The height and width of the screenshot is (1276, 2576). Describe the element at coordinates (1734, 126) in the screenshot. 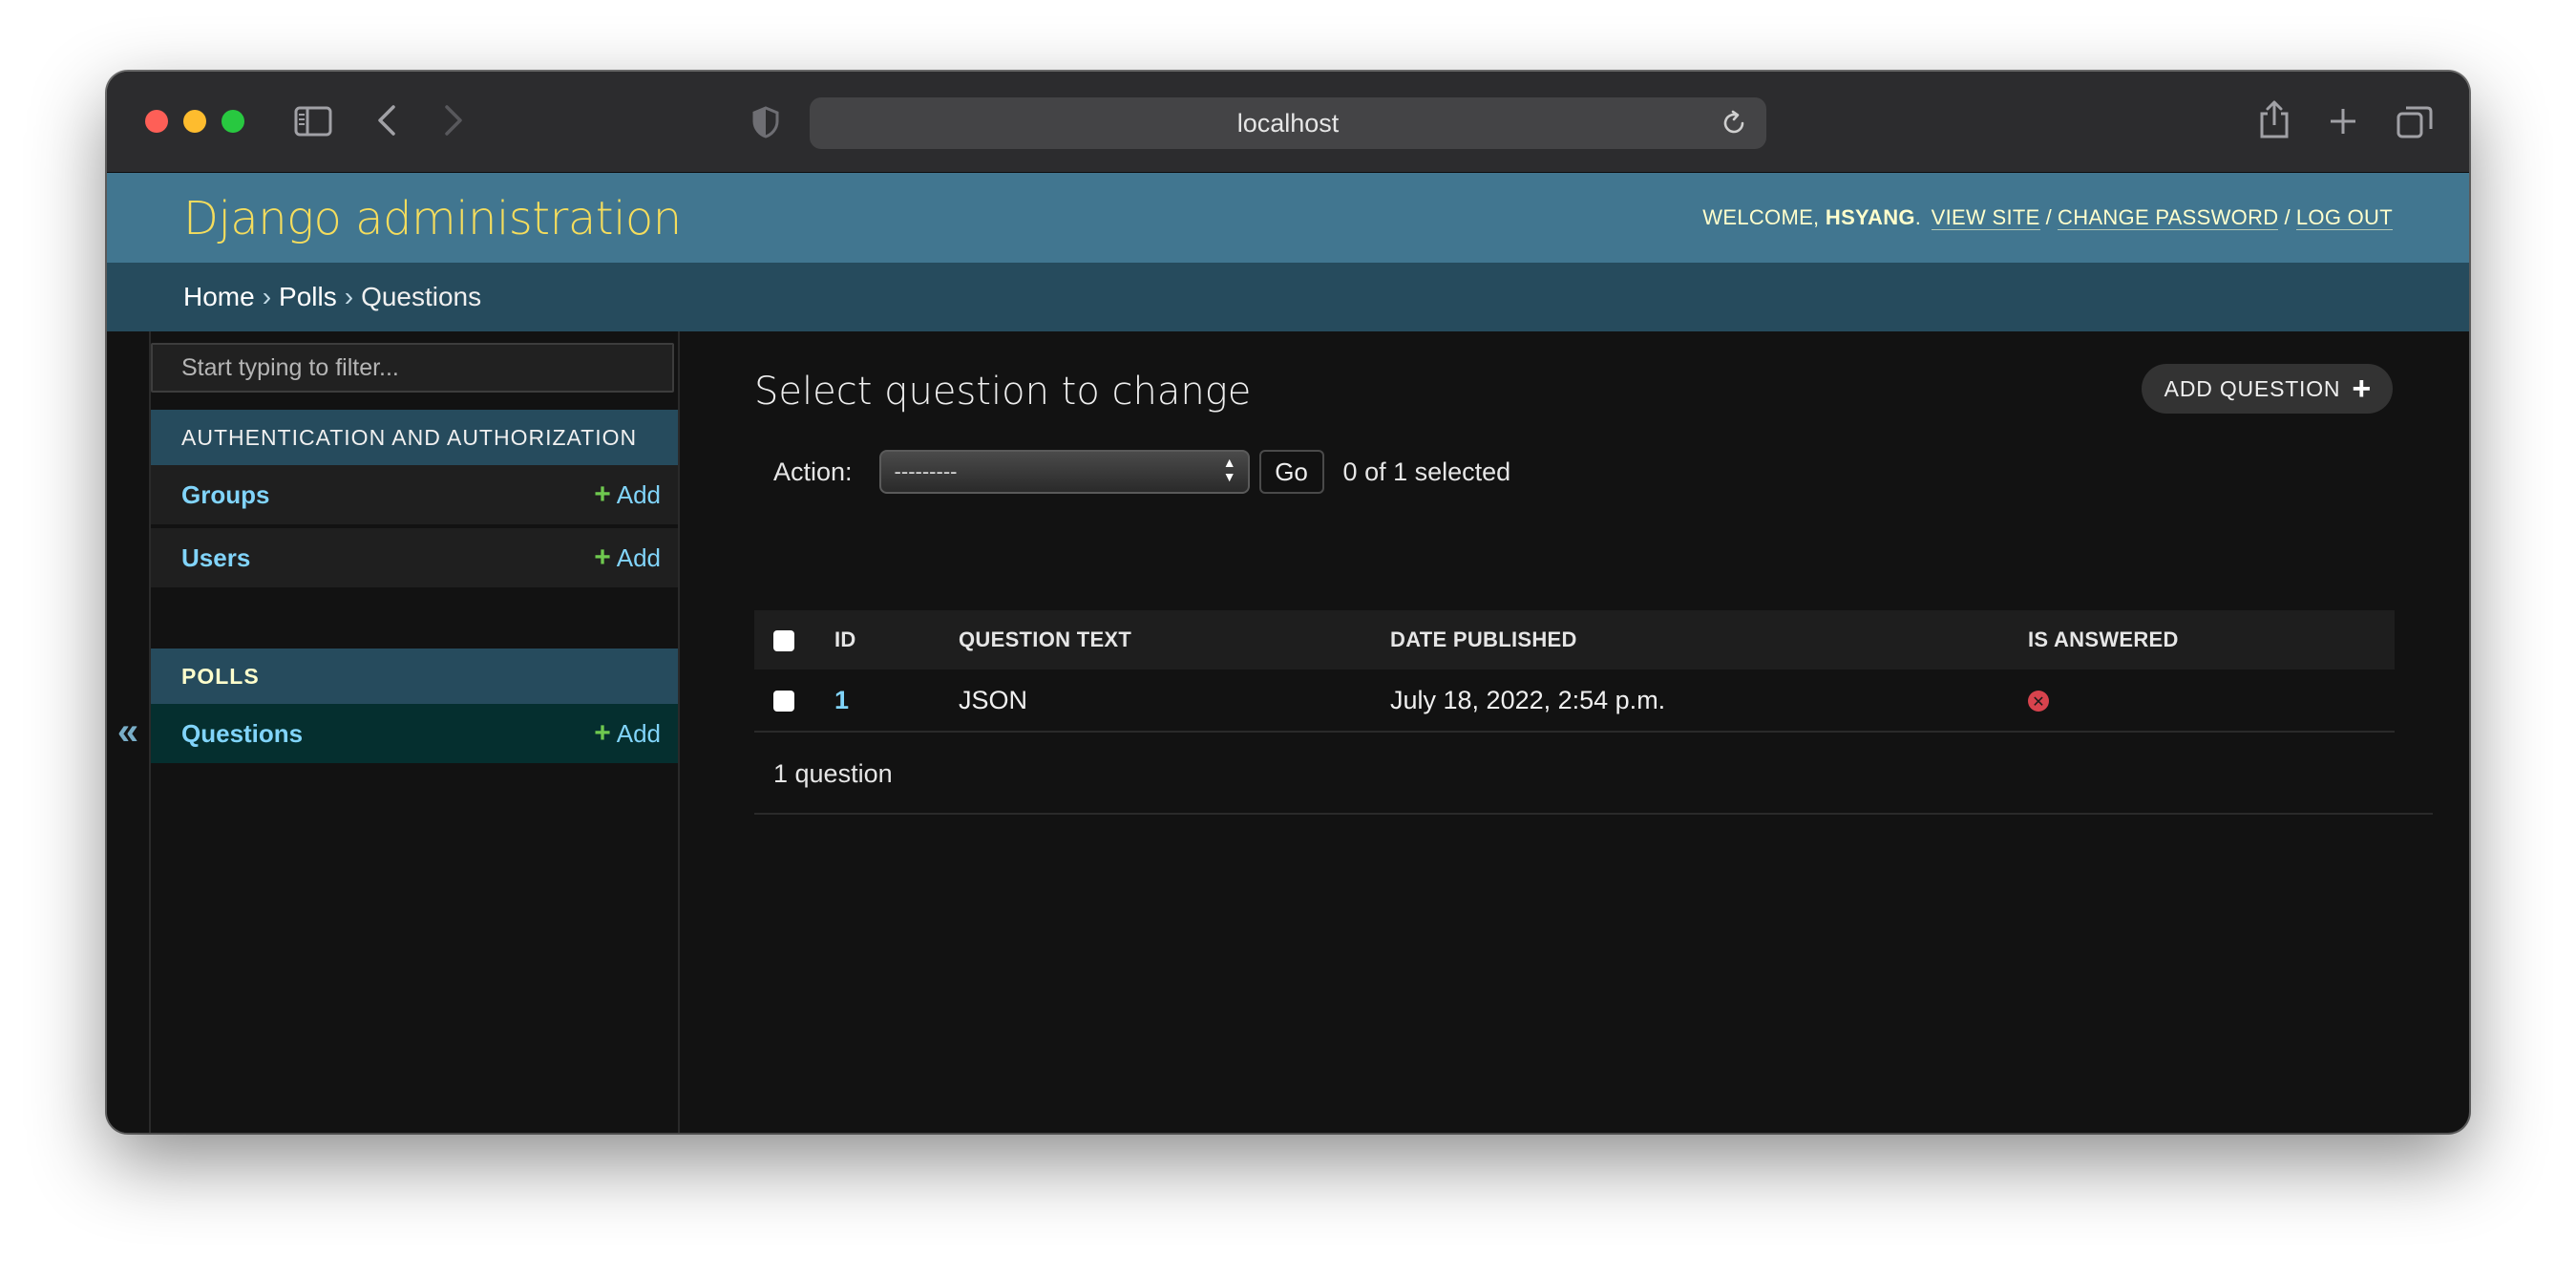

I see `reload-icon` at that location.